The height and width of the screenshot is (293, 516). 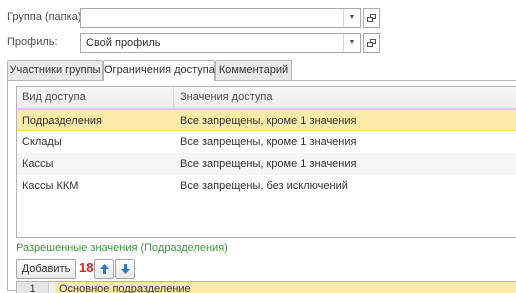 I want to click on add-button: Добавить, so click(x=46, y=269).